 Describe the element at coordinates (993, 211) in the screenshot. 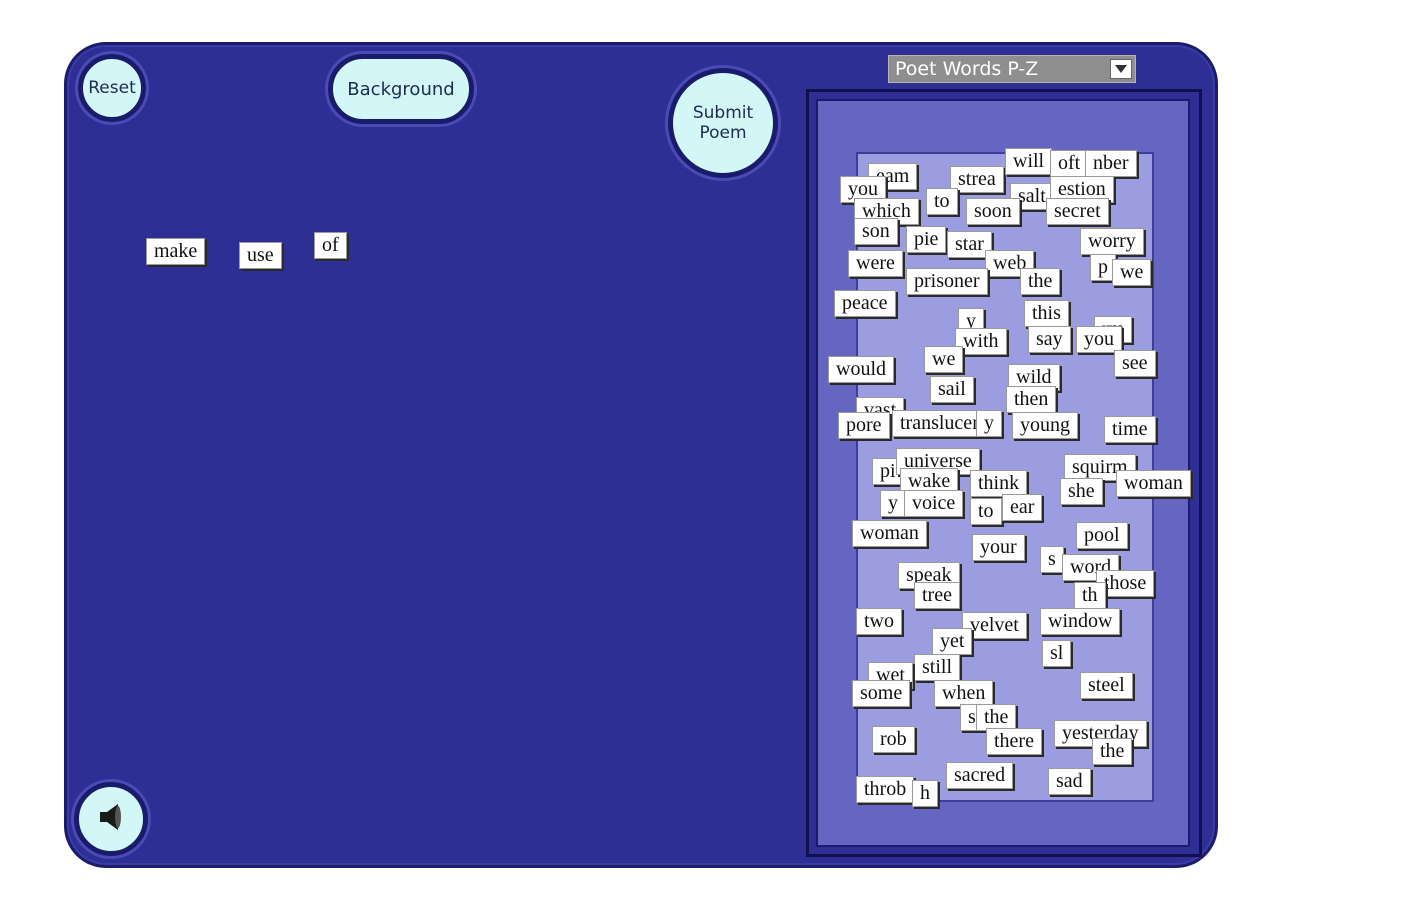

I see `word-tile: soon` at that location.